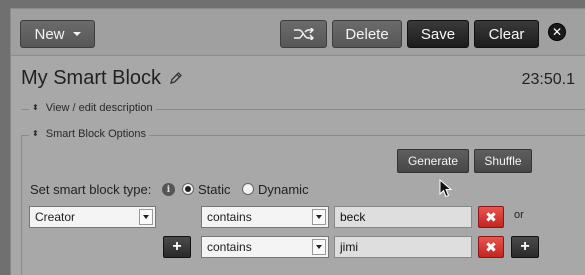 This screenshot has width=585, height=275. Describe the element at coordinates (214, 189) in the screenshot. I see `static-radio-label: Static` at that location.